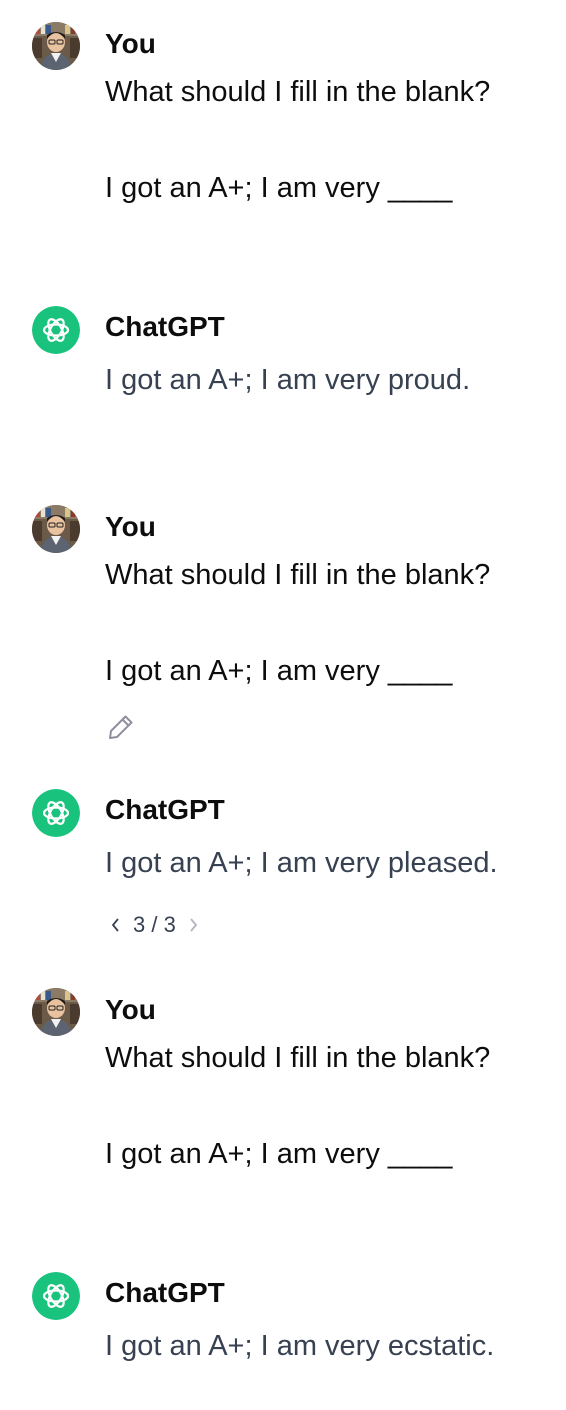 Image resolution: width=566 pixels, height=1410 pixels. I want to click on chevron-right-icon, so click(193, 925).